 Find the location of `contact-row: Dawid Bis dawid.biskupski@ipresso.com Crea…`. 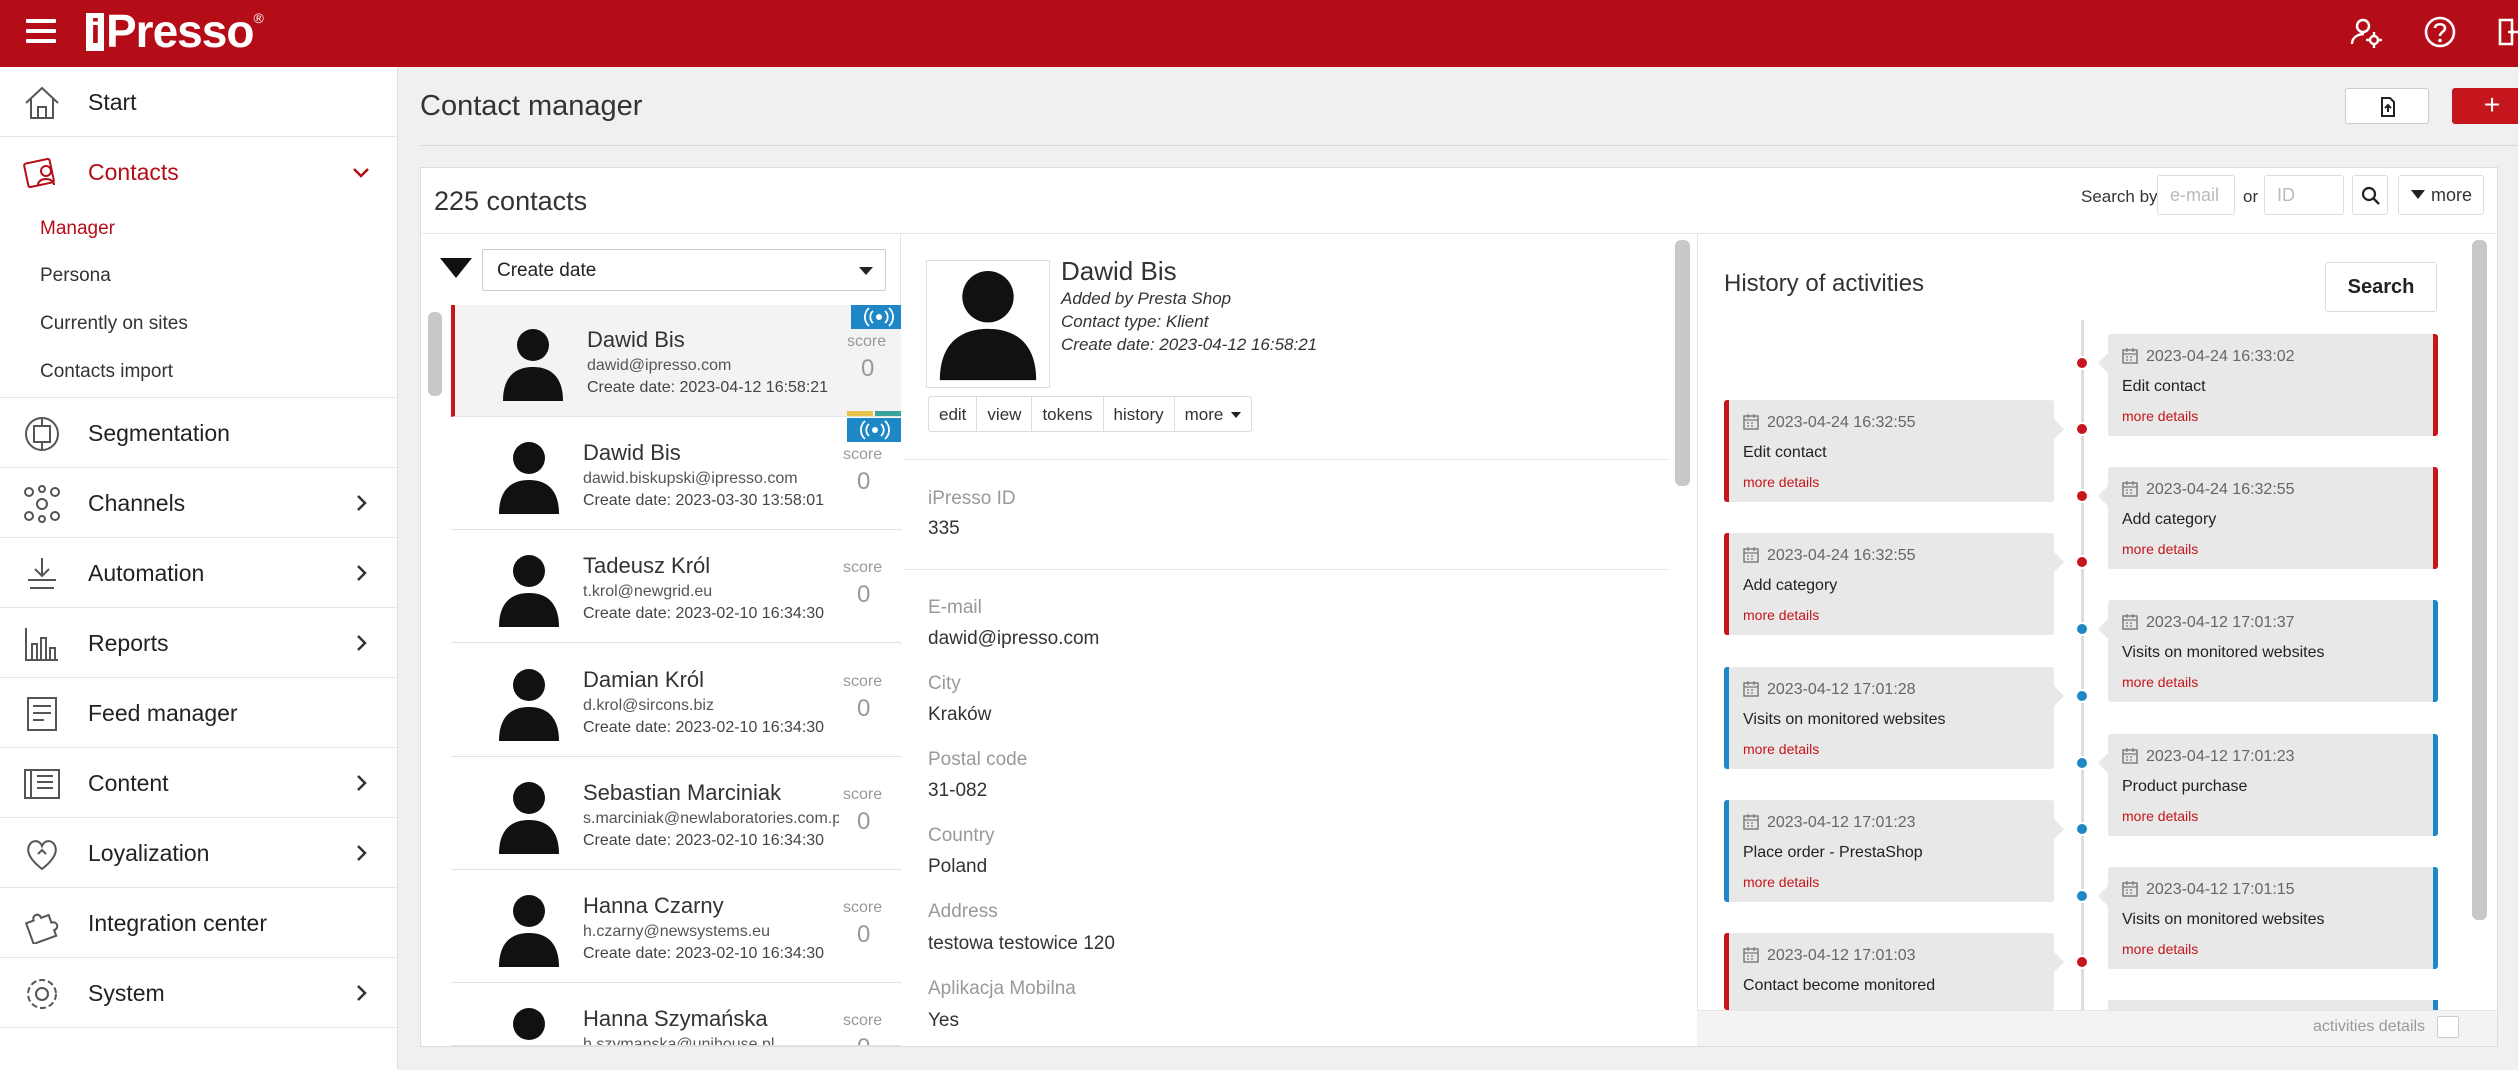

contact-row: Dawid Bis dawid.biskupski@ipresso.com Crea… is located at coordinates (676, 474).